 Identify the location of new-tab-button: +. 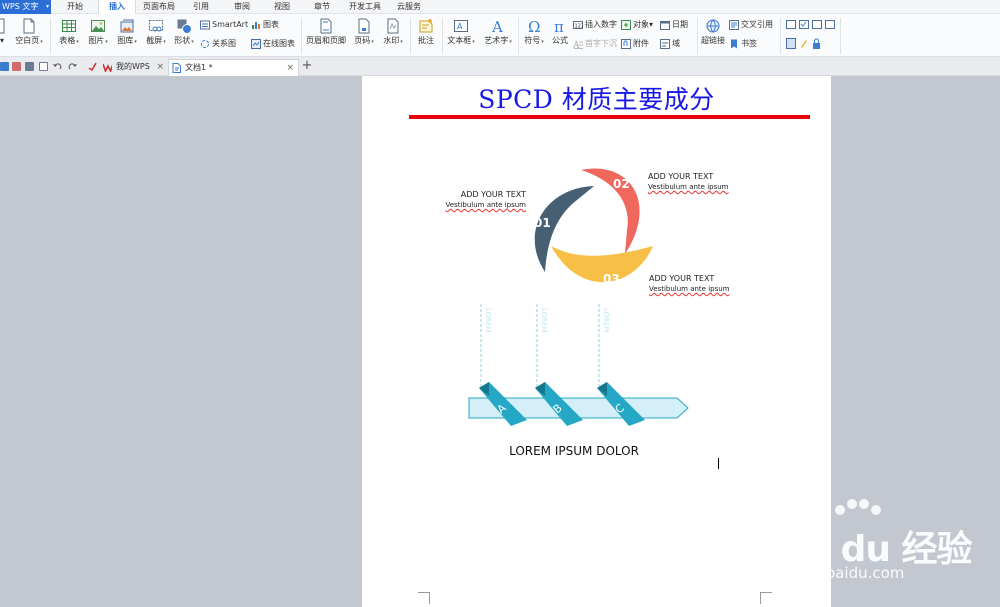
(307, 66).